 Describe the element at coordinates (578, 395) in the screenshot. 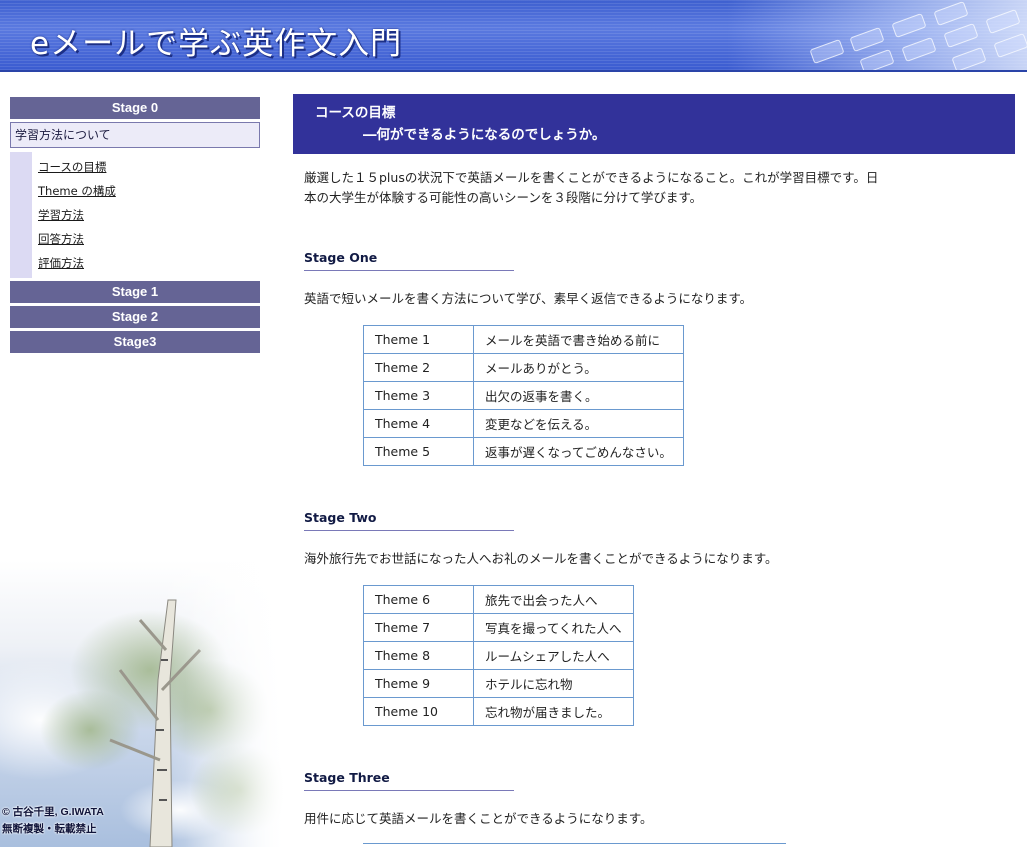

I see `theme-title: 出欠の返事を書く。` at that location.